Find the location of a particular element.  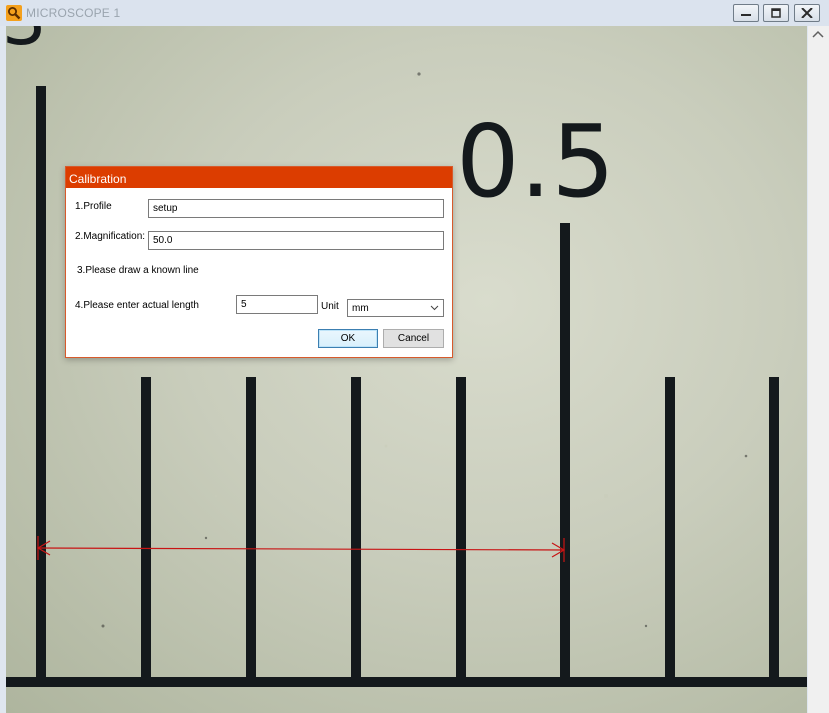

cancel-button: Cancel is located at coordinates (413, 338).